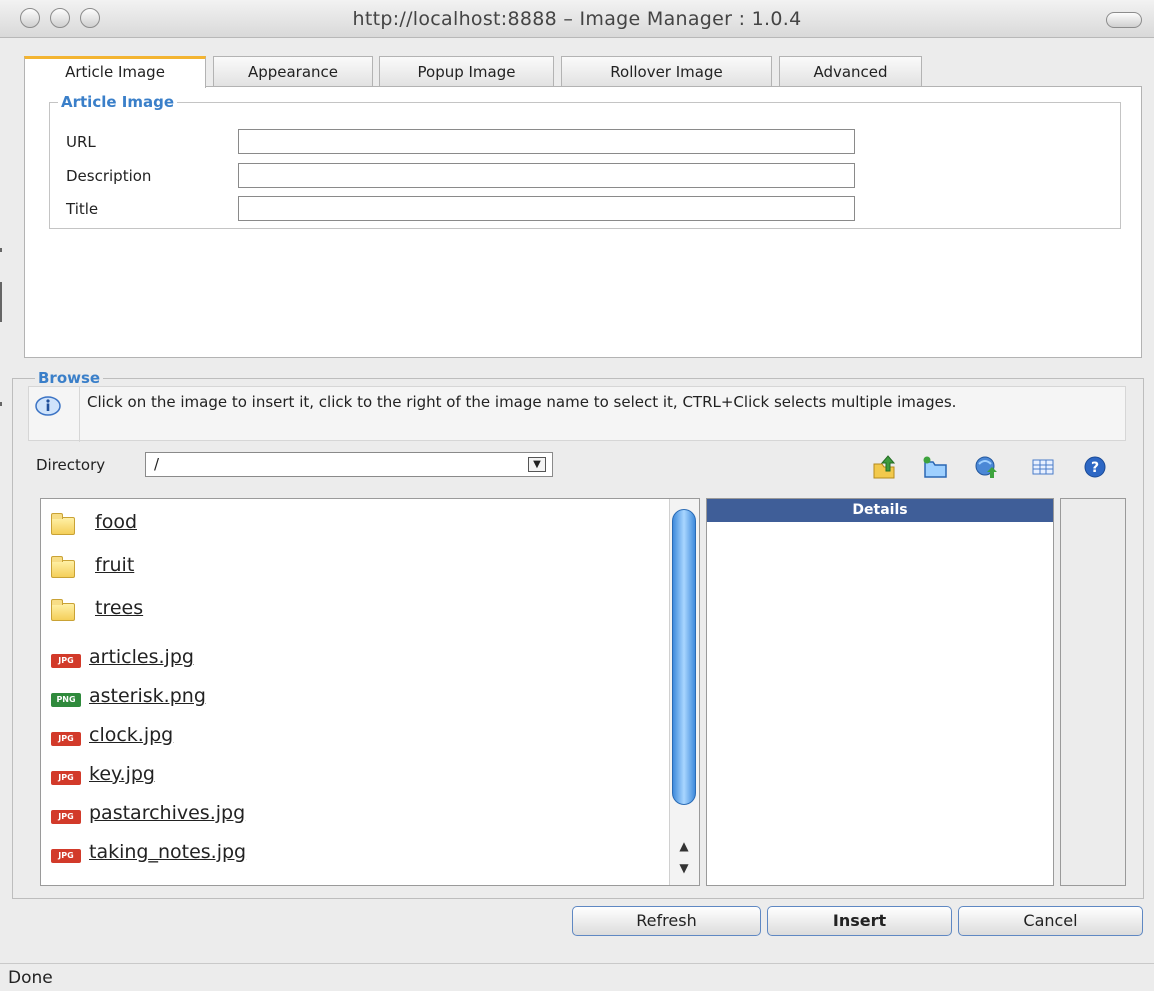 This screenshot has height=991, width=1154. I want to click on info-separator, so click(79, 414).